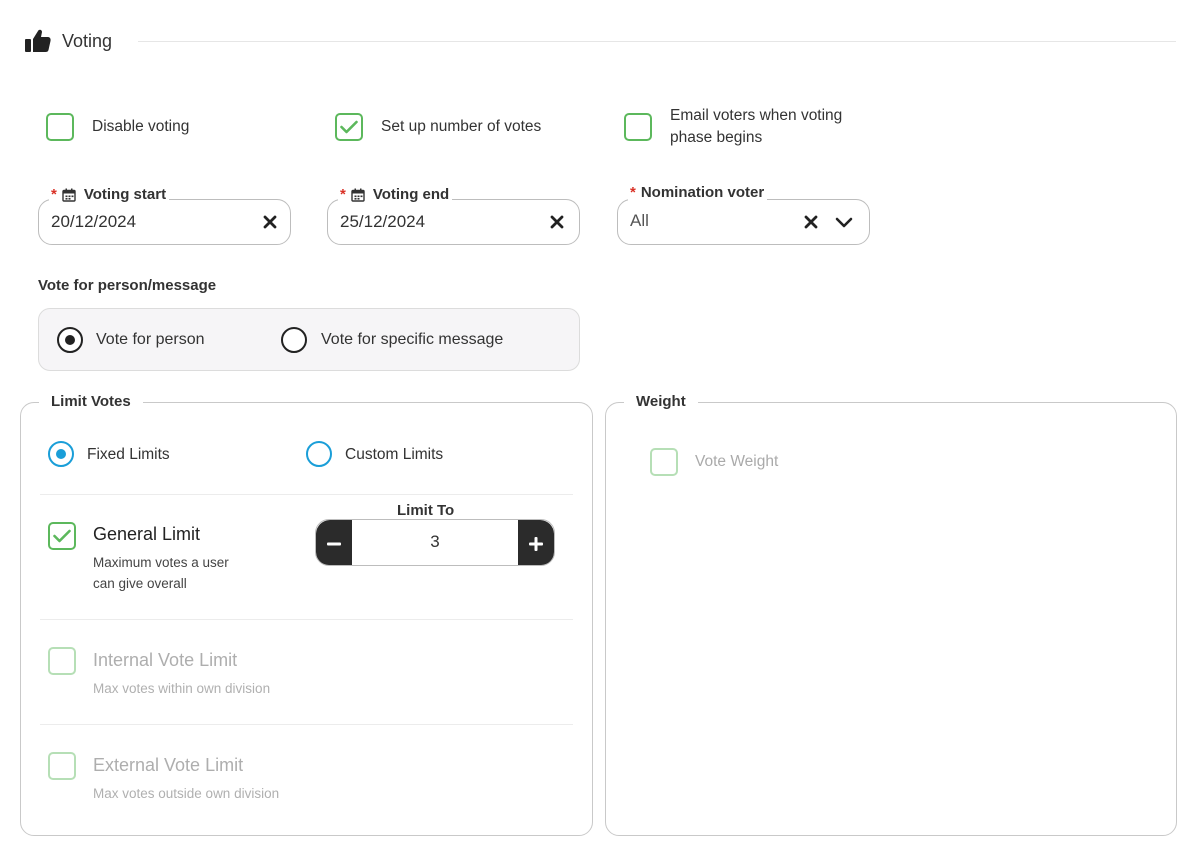 The width and height of the screenshot is (1200, 850). Describe the element at coordinates (60, 127) in the screenshot. I see `disable-voting-checkbox` at that location.